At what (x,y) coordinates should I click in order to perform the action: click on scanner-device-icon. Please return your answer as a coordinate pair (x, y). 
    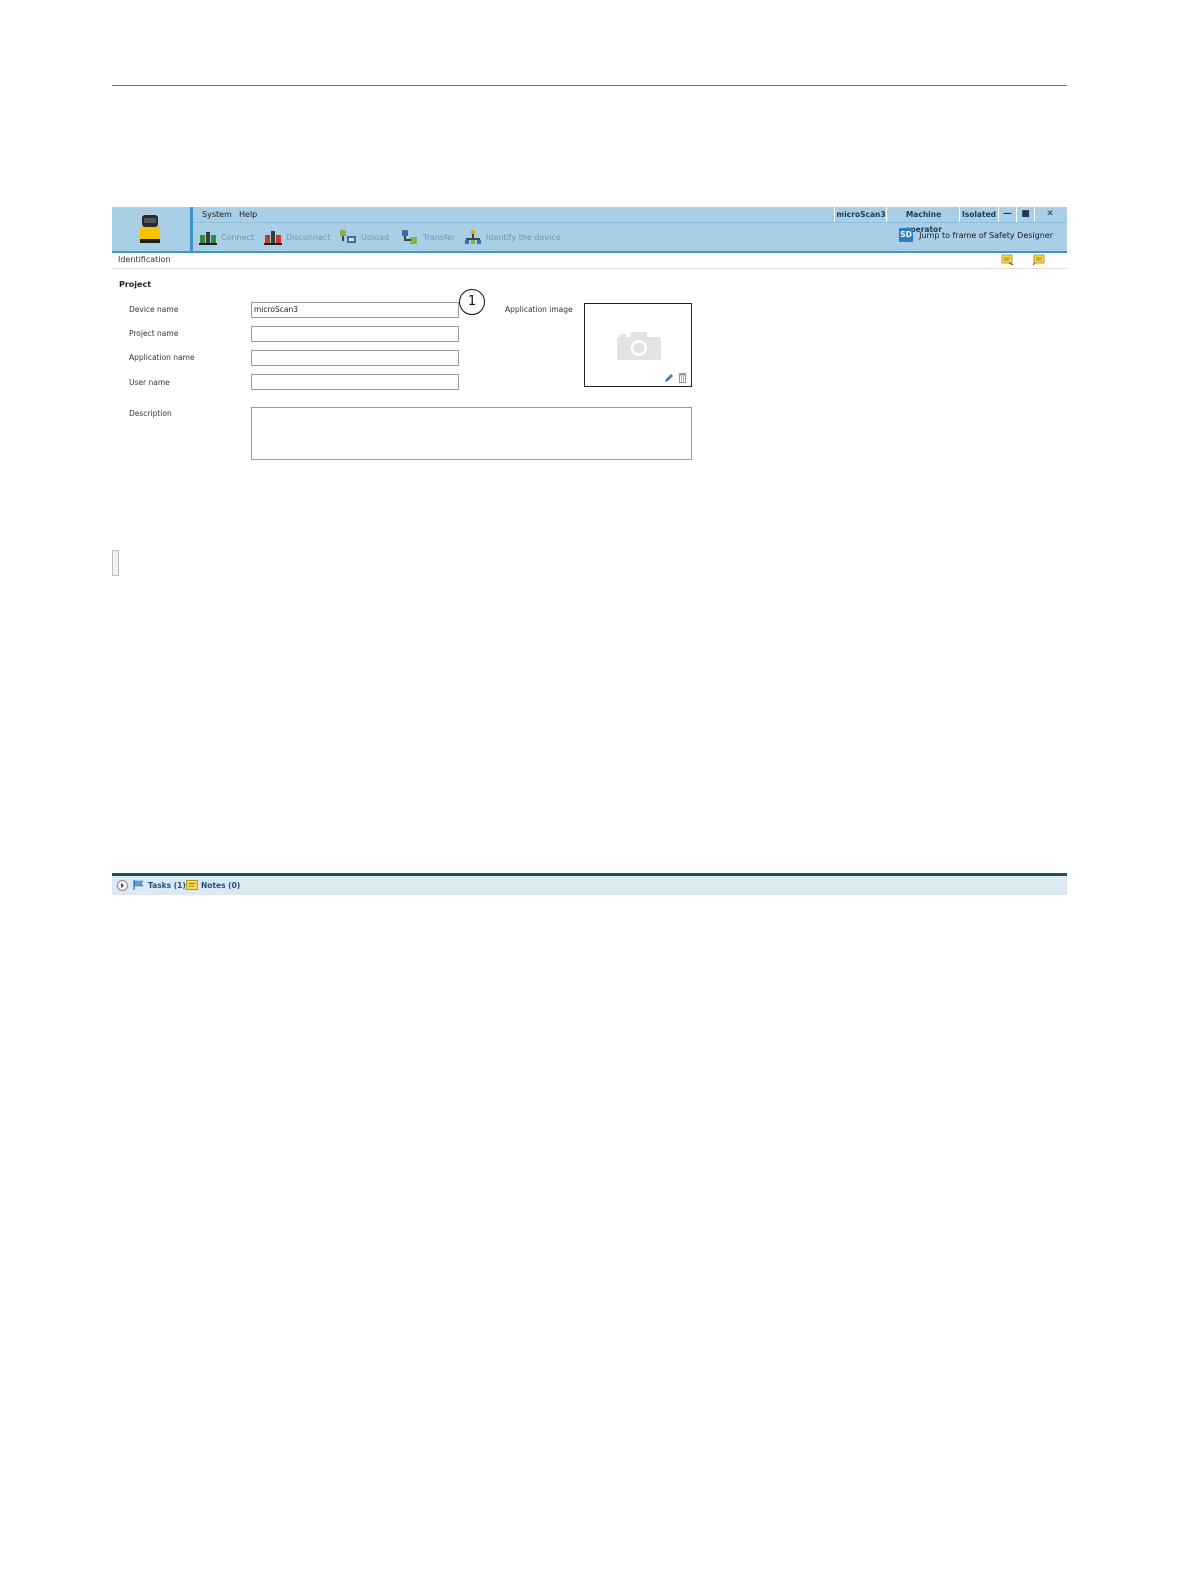
    Looking at the image, I should click on (150, 229).